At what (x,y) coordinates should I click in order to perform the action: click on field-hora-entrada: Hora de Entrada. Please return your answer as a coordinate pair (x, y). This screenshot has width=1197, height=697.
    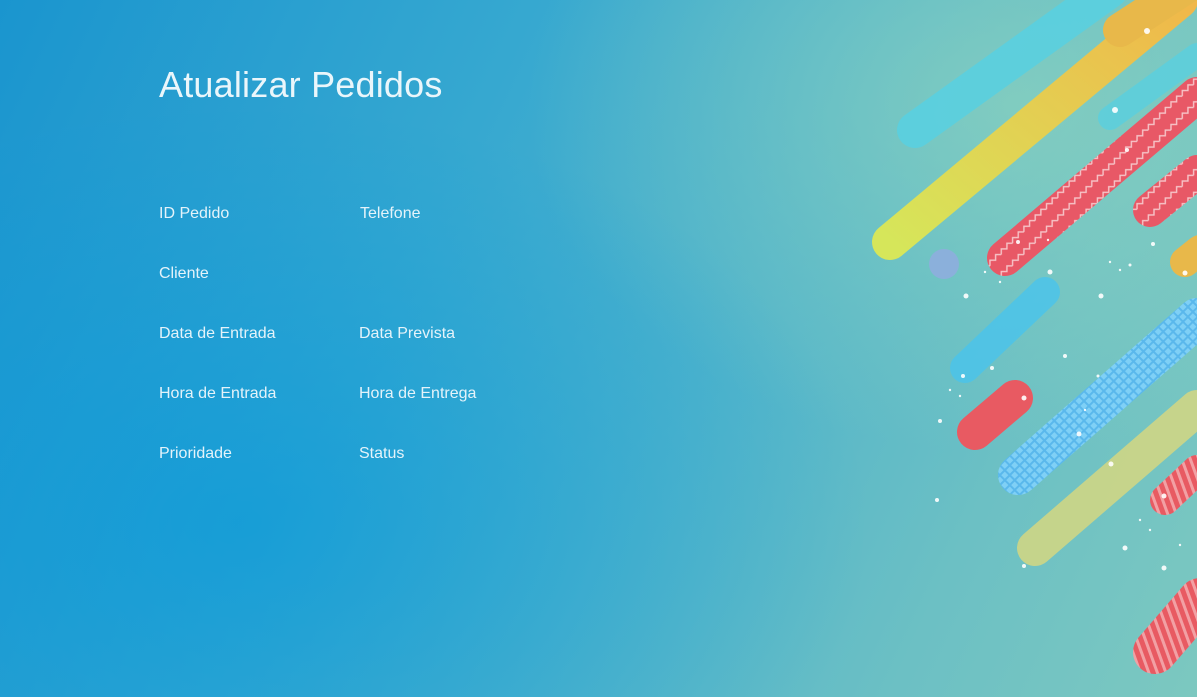
    Looking at the image, I should click on (217, 394).